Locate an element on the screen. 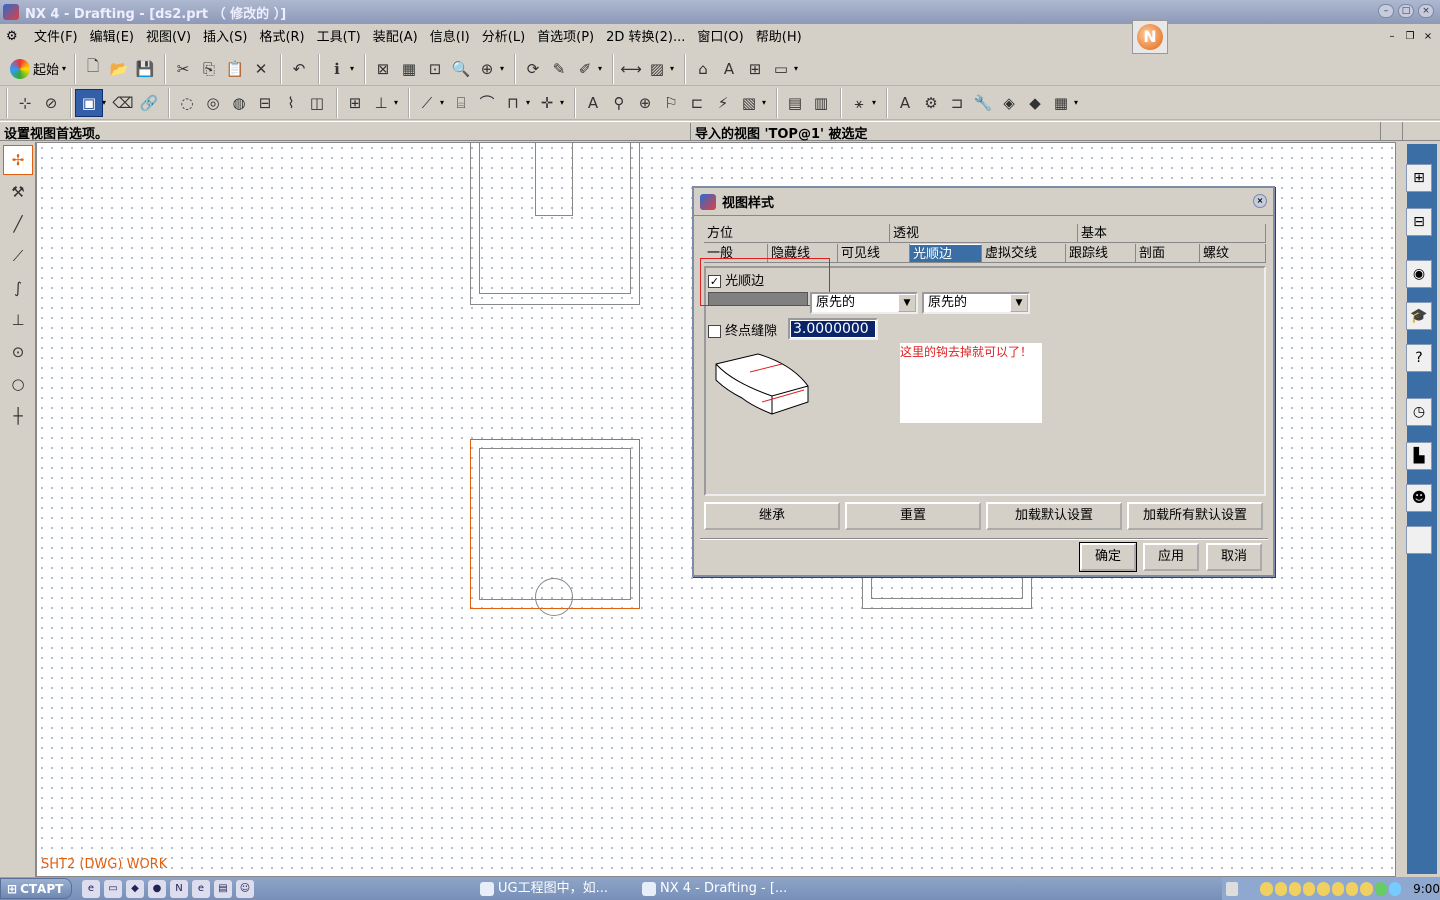 Image resolution: width=1440 pixels, height=900 pixels. media-icon: ● is located at coordinates (157, 888).